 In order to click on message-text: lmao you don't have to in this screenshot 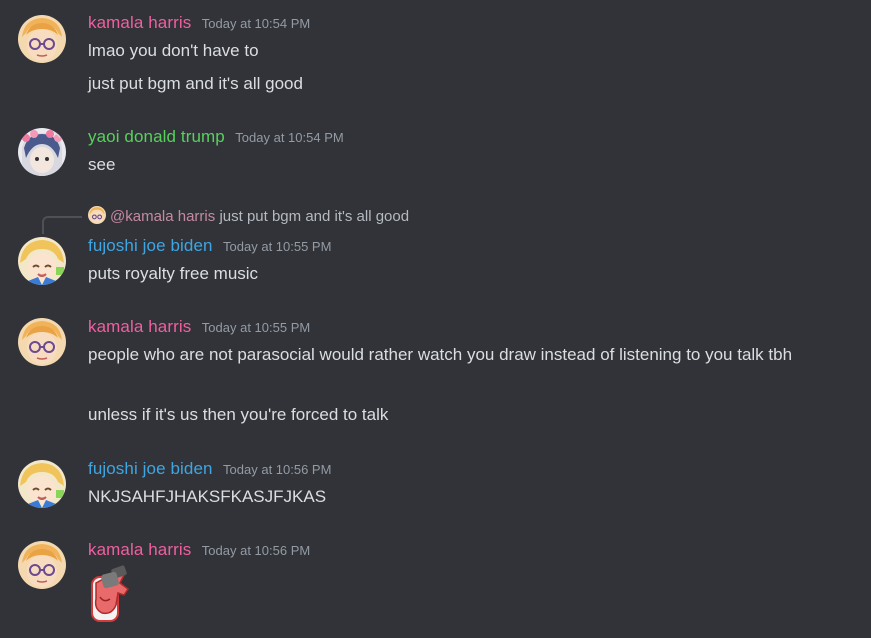, I will do `click(173, 50)`.